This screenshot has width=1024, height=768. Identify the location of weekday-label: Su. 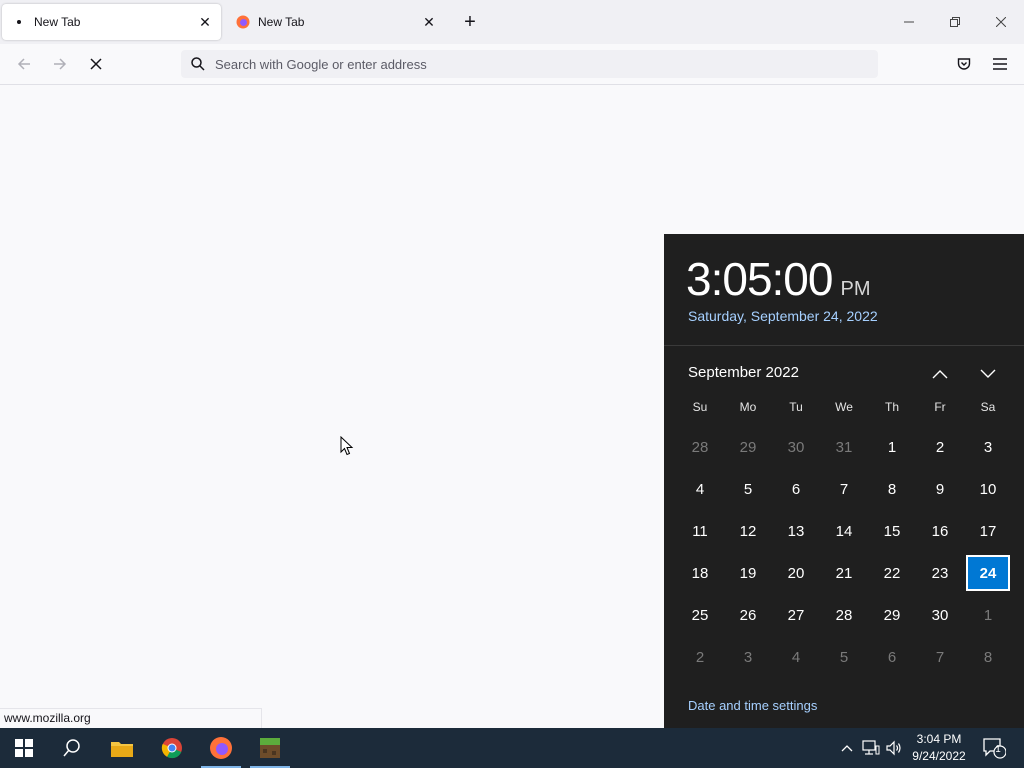
(700, 407).